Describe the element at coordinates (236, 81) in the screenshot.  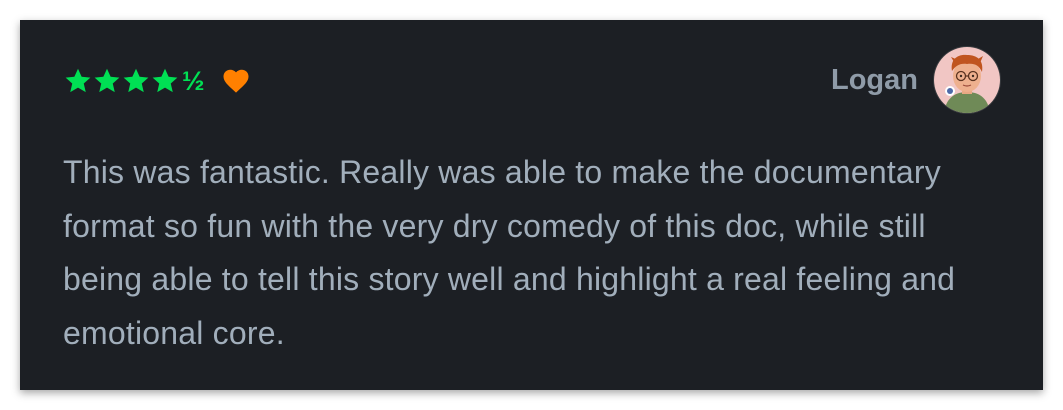
I see `heart-icon` at that location.